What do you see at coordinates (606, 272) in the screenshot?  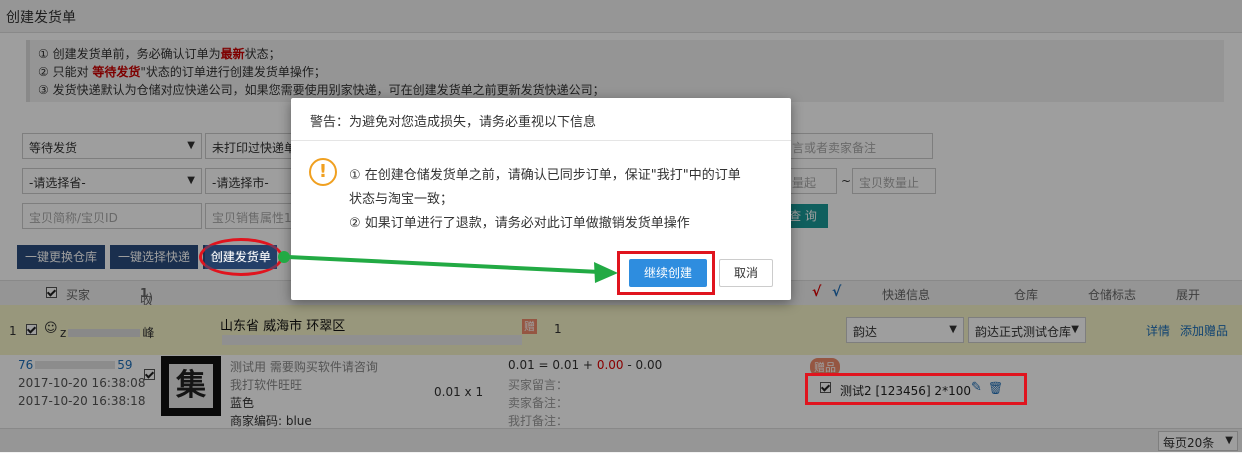 I see `arrow-head` at bounding box center [606, 272].